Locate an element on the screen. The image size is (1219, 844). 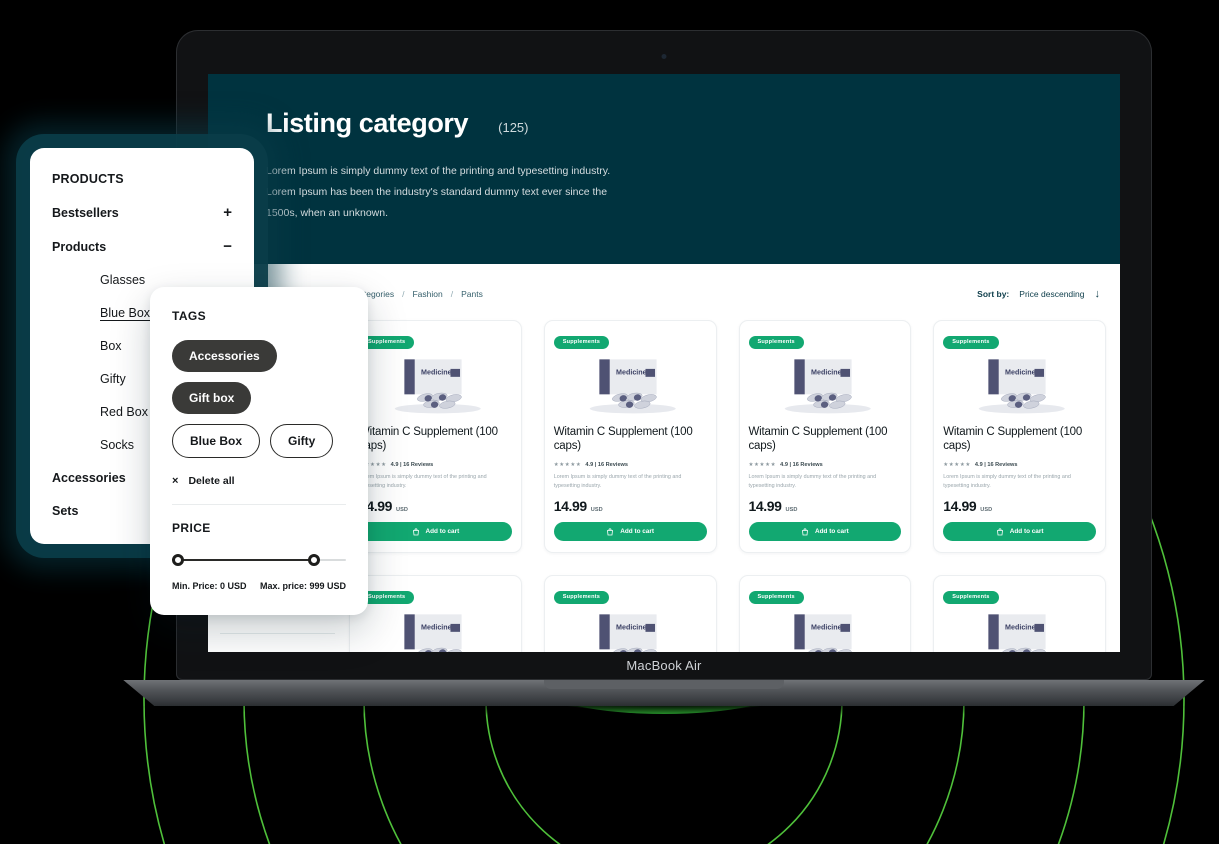
products-menu-item-label: Red Box is located at coordinates (124, 412).